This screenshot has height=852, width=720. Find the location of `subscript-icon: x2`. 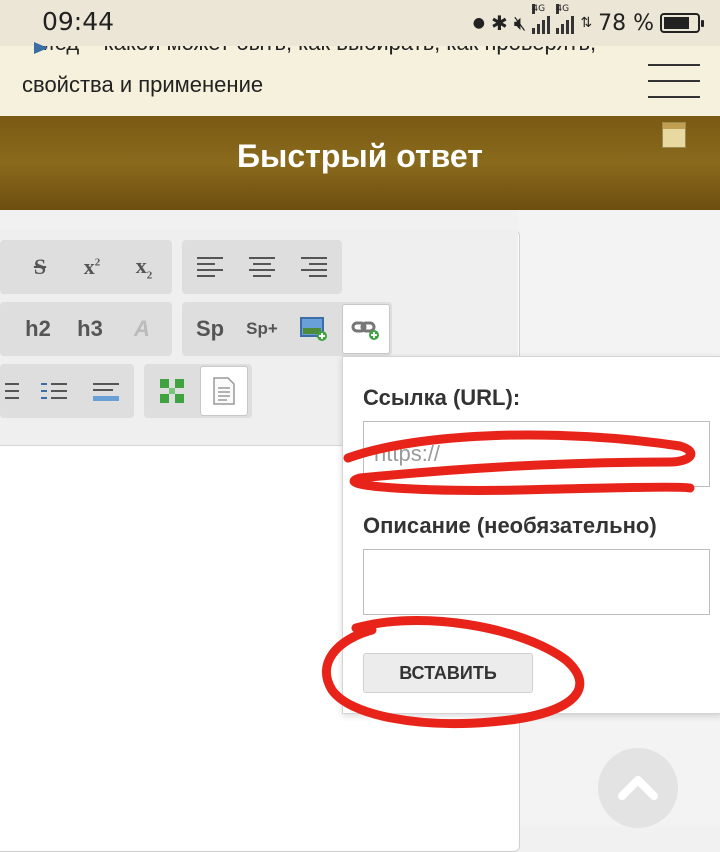

subscript-icon: x2 is located at coordinates (144, 267).